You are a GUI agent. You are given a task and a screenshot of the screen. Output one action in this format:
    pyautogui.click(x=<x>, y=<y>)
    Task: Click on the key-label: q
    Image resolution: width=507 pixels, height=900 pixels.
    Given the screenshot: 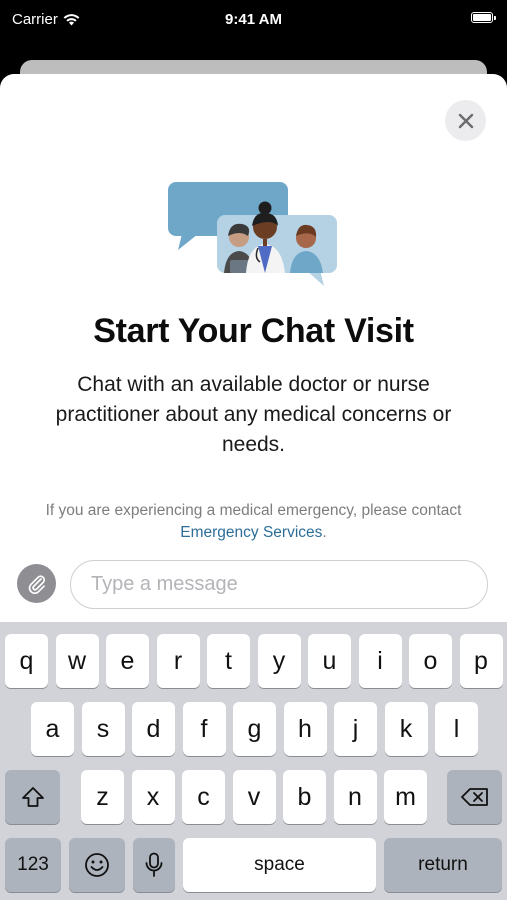 What is the action you would take?
    pyautogui.click(x=26, y=660)
    